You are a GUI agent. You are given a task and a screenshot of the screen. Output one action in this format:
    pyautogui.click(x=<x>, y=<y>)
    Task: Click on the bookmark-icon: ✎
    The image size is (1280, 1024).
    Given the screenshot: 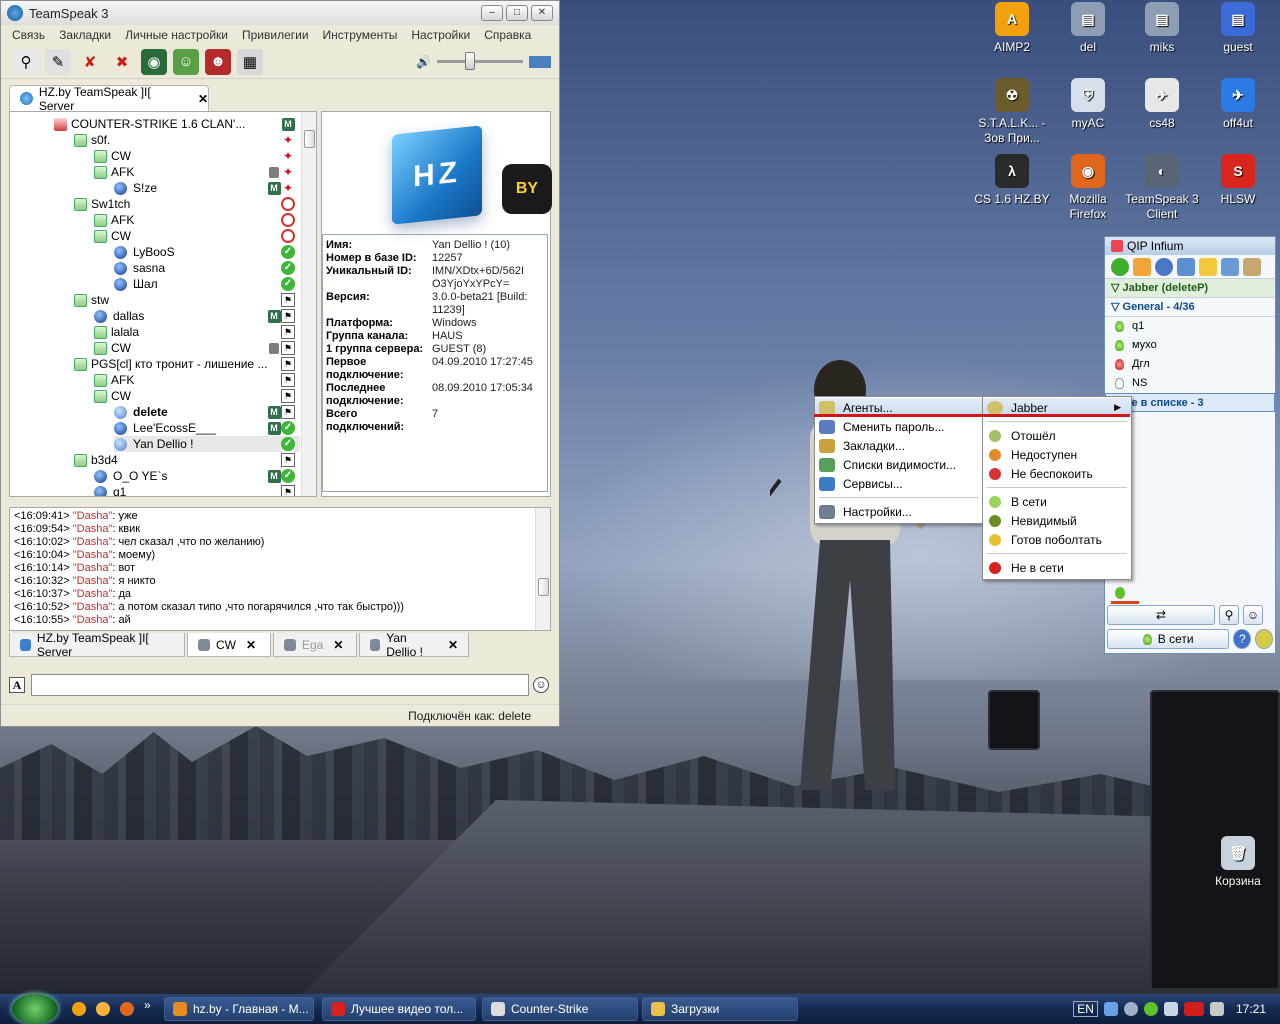 What is the action you would take?
    pyautogui.click(x=58, y=61)
    